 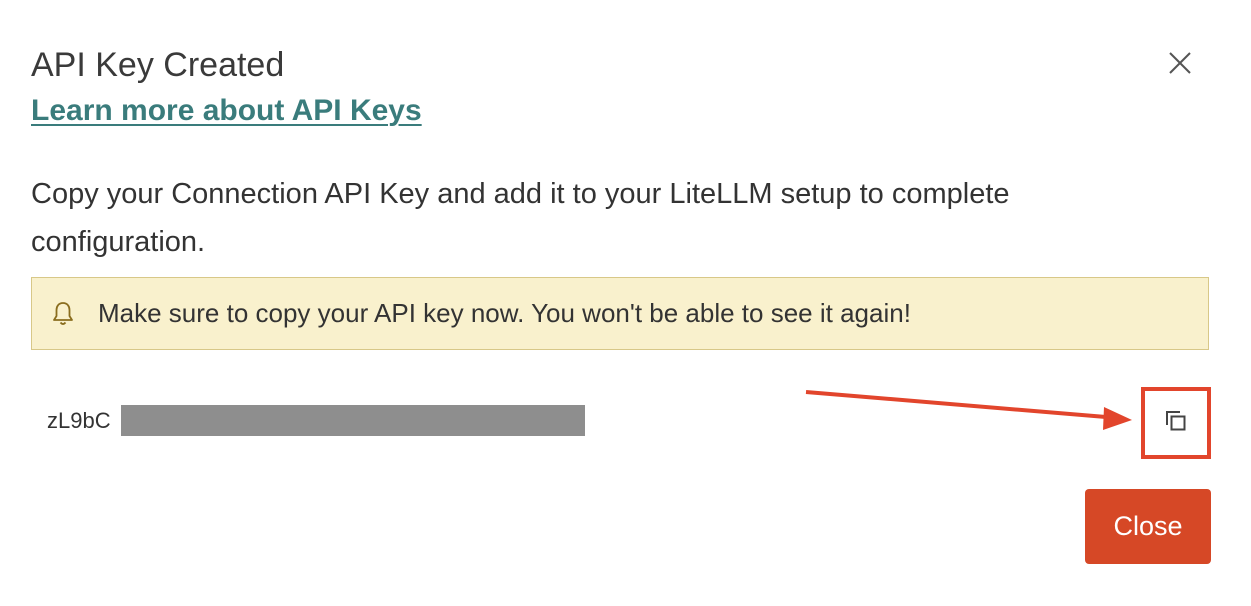 I want to click on bell-icon, so click(x=65, y=314).